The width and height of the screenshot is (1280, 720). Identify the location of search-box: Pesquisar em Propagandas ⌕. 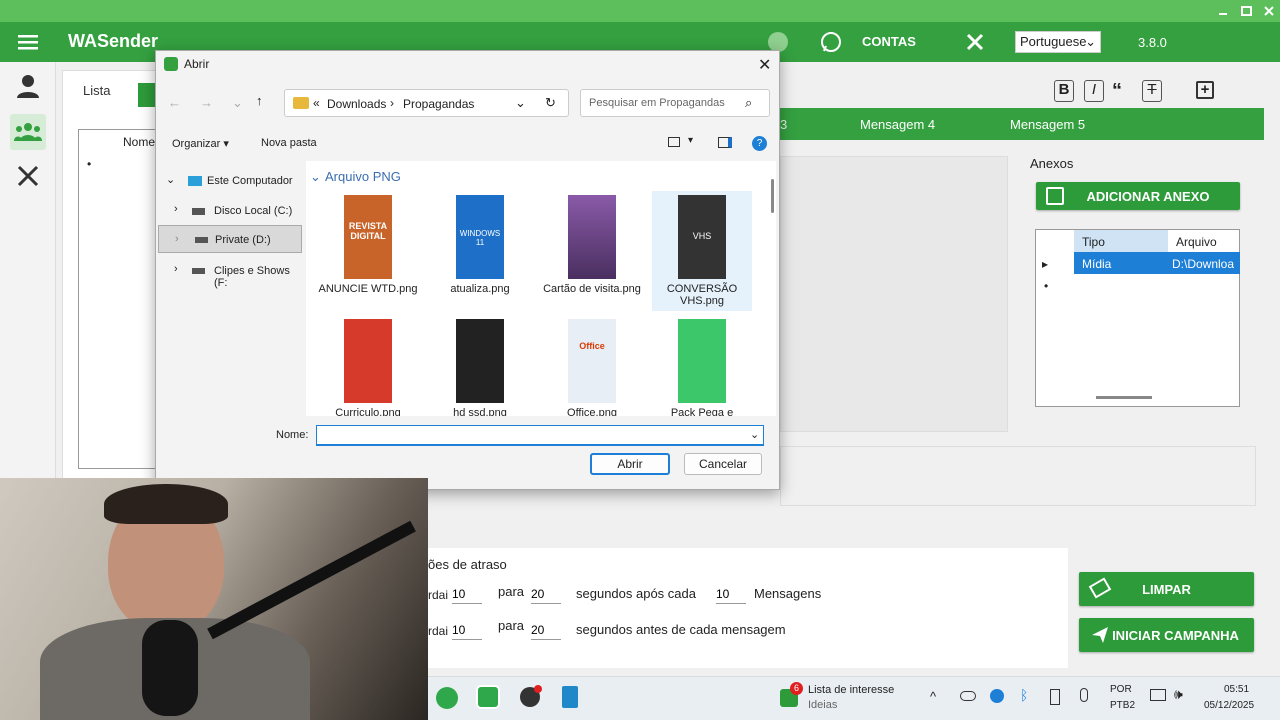
(675, 103).